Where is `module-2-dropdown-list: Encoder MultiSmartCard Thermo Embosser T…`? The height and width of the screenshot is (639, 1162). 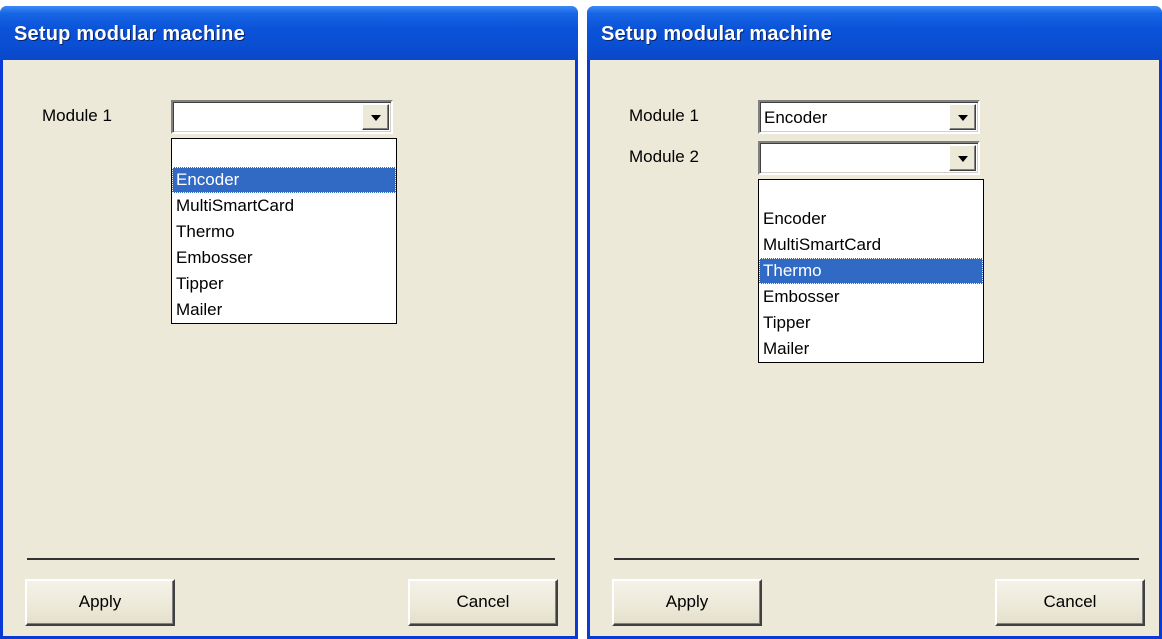
module-2-dropdown-list: Encoder MultiSmartCard Thermo Embosser T… is located at coordinates (871, 271).